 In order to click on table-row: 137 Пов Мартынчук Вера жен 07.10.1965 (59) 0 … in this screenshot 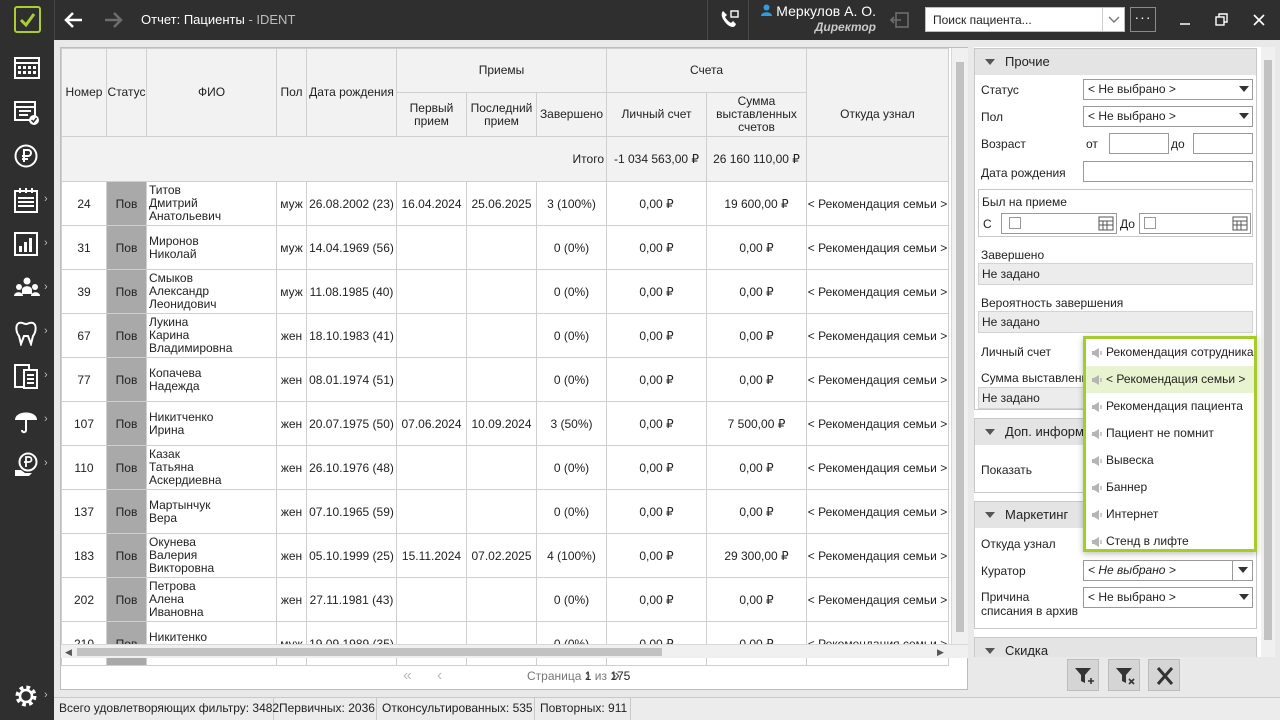, I will do `click(505, 511)`.